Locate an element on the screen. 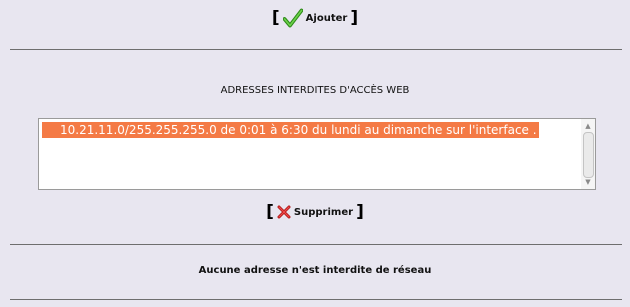 The width and height of the screenshot is (630, 307). delete-button-label: Supprimer is located at coordinates (323, 212).